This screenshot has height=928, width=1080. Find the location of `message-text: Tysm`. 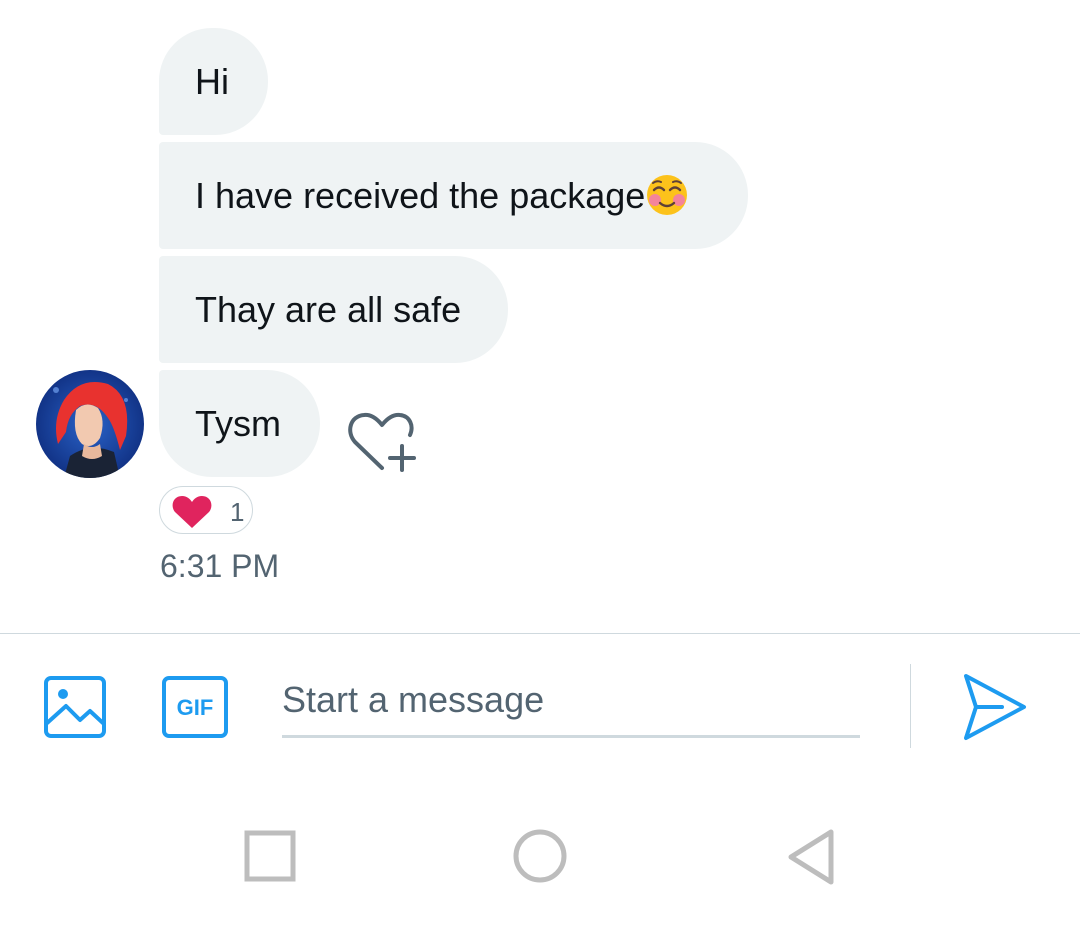

message-text: Tysm is located at coordinates (238, 423).